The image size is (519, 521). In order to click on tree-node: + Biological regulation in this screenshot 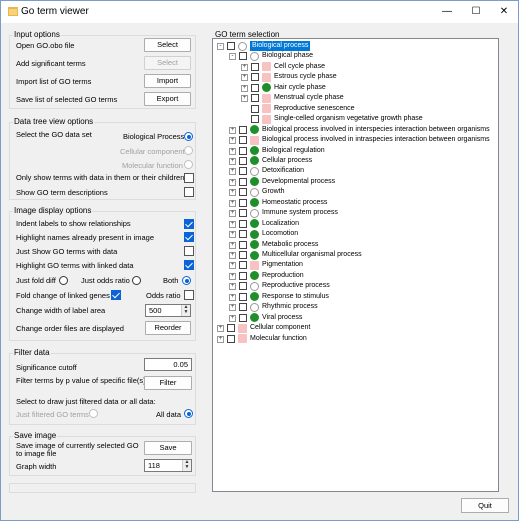, I will do `click(361, 151)`.